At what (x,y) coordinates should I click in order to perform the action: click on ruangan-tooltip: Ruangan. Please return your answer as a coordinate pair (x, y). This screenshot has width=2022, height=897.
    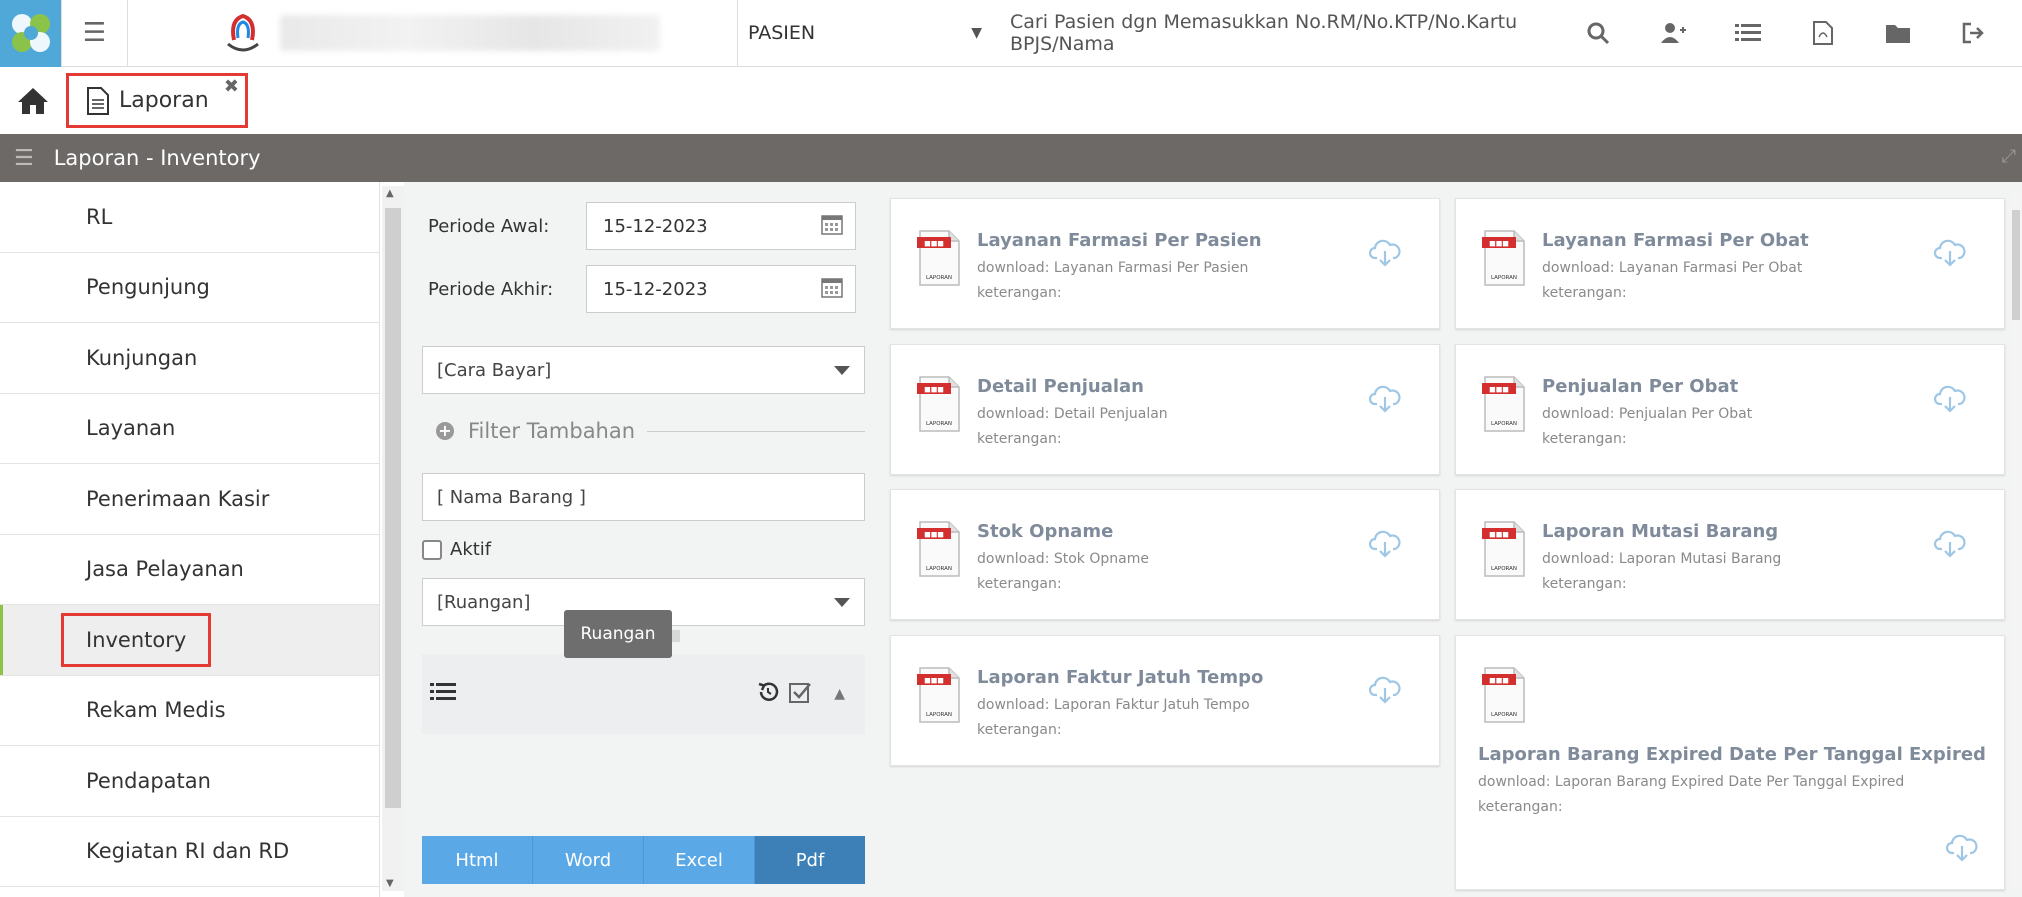
    Looking at the image, I should click on (622, 634).